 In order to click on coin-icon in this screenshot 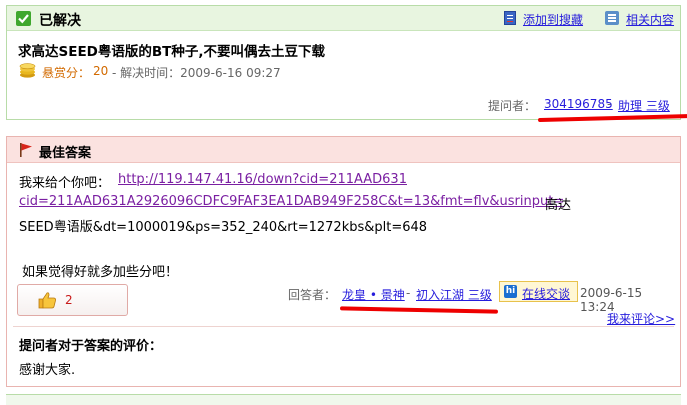, I will do `click(27, 70)`.